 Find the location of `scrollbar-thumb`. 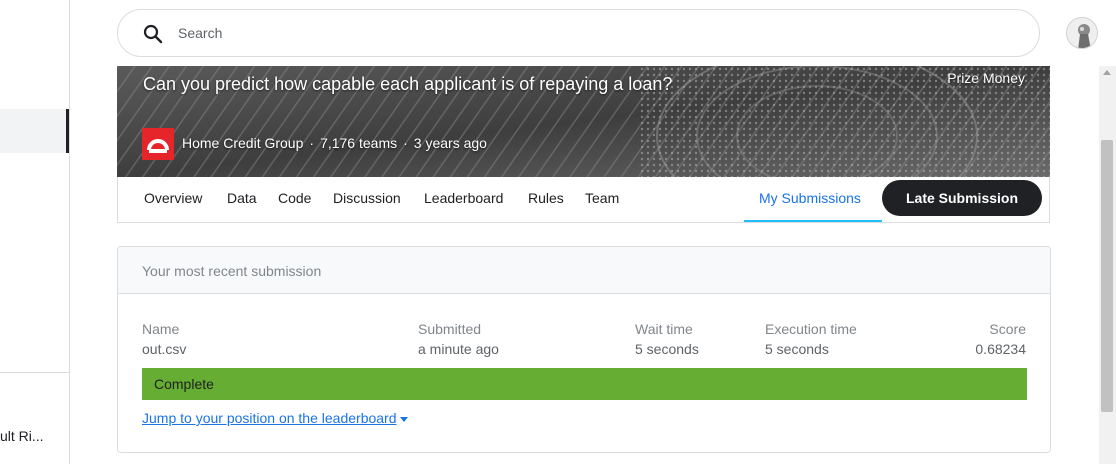

scrollbar-thumb is located at coordinates (1107, 276).